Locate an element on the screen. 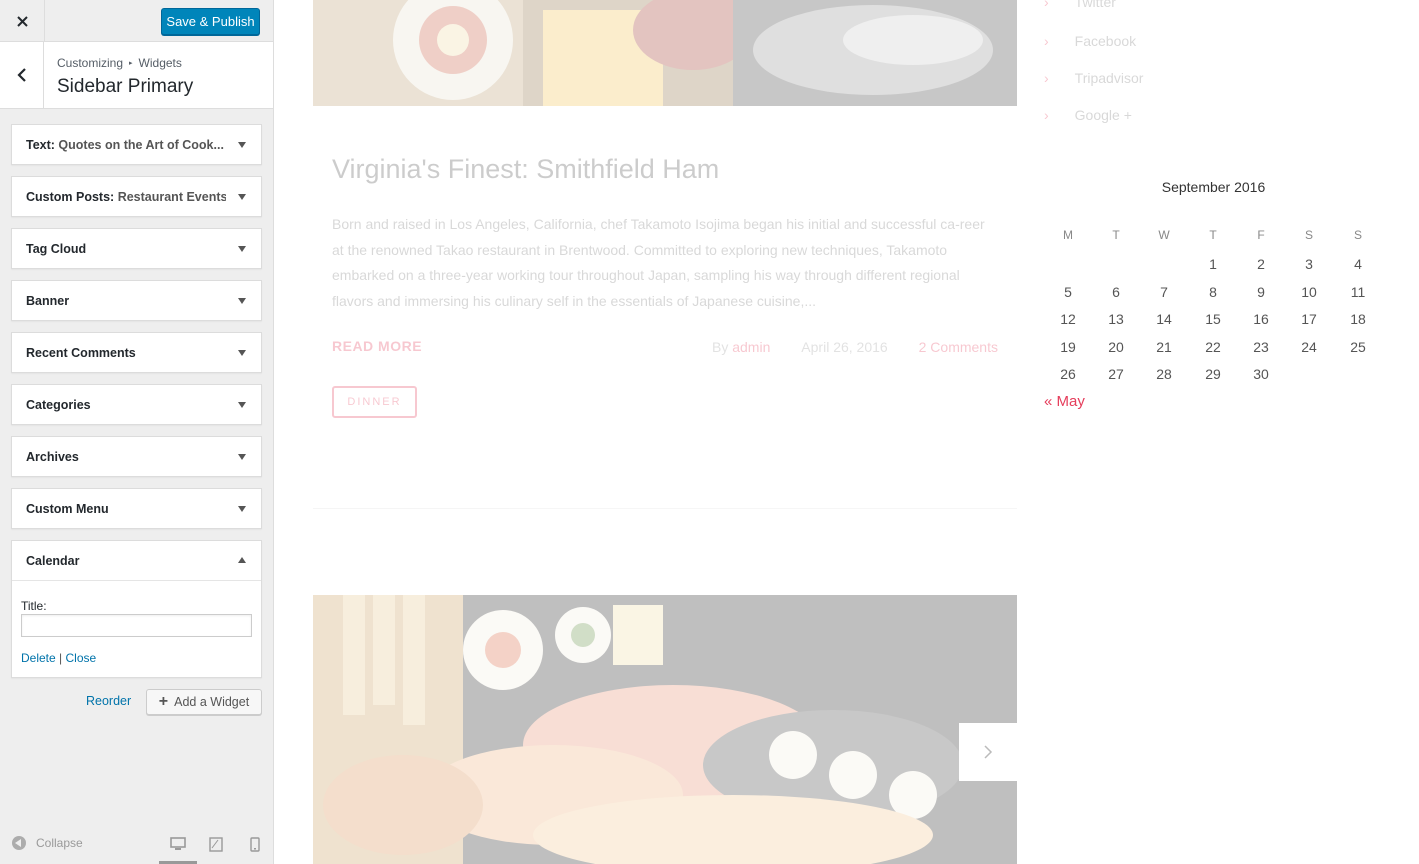 The height and width of the screenshot is (864, 1419). section-title: Sidebar Primary is located at coordinates (125, 86).